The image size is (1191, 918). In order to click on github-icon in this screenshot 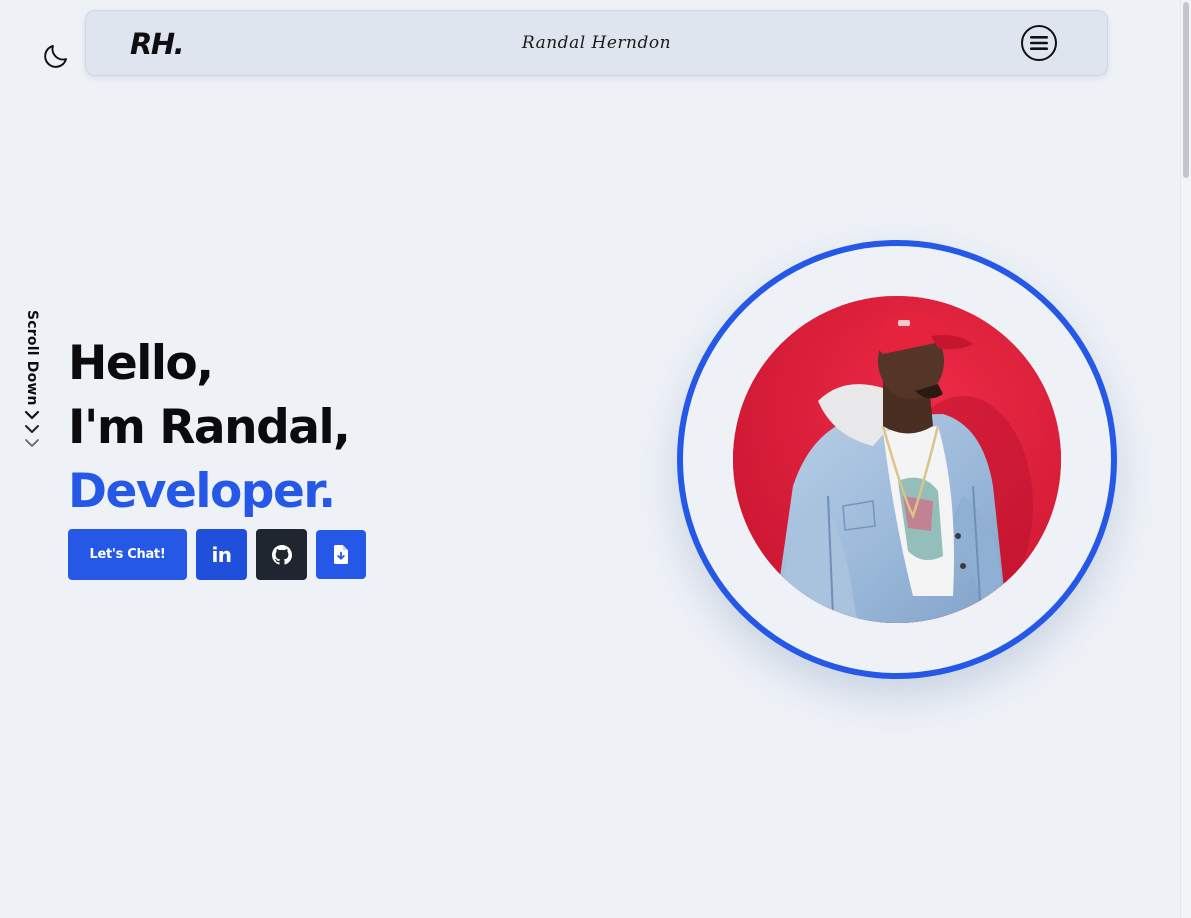, I will do `click(281, 554)`.